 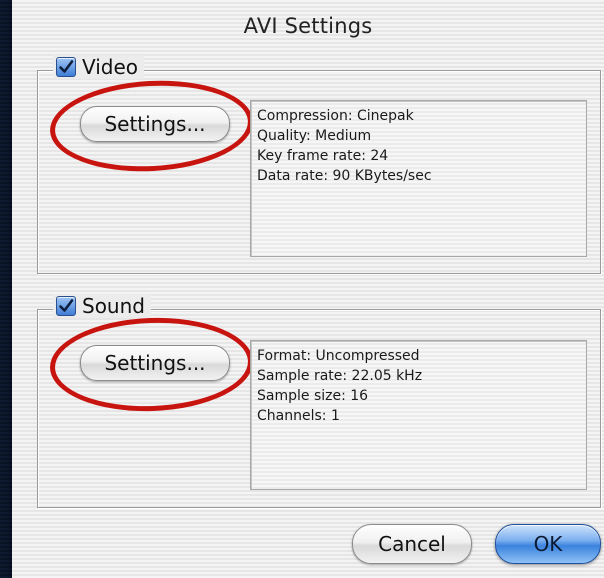 I want to click on cancel-button: Cancel, so click(x=412, y=544).